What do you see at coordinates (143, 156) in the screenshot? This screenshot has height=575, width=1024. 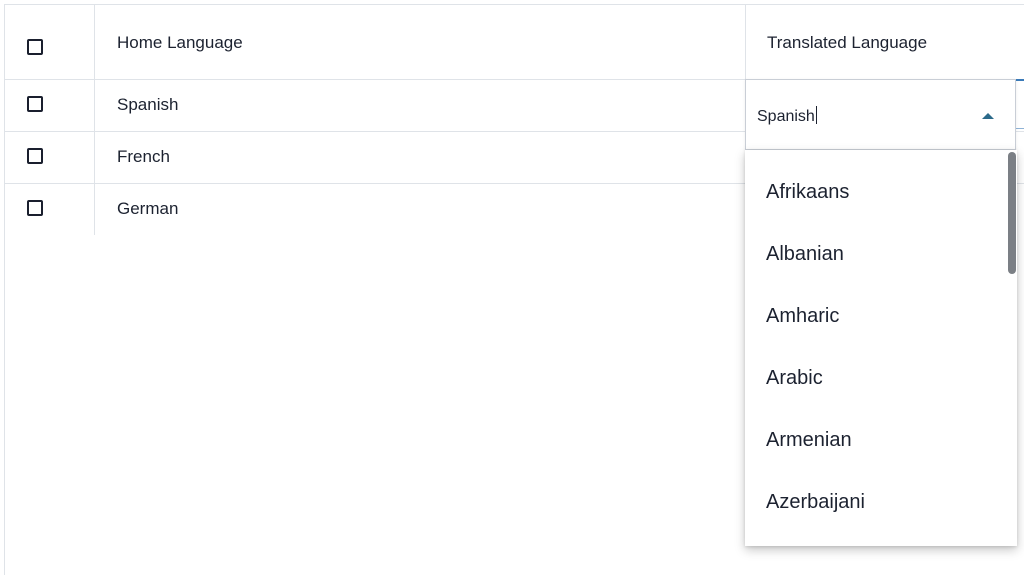 I see `row-home-language: French` at bounding box center [143, 156].